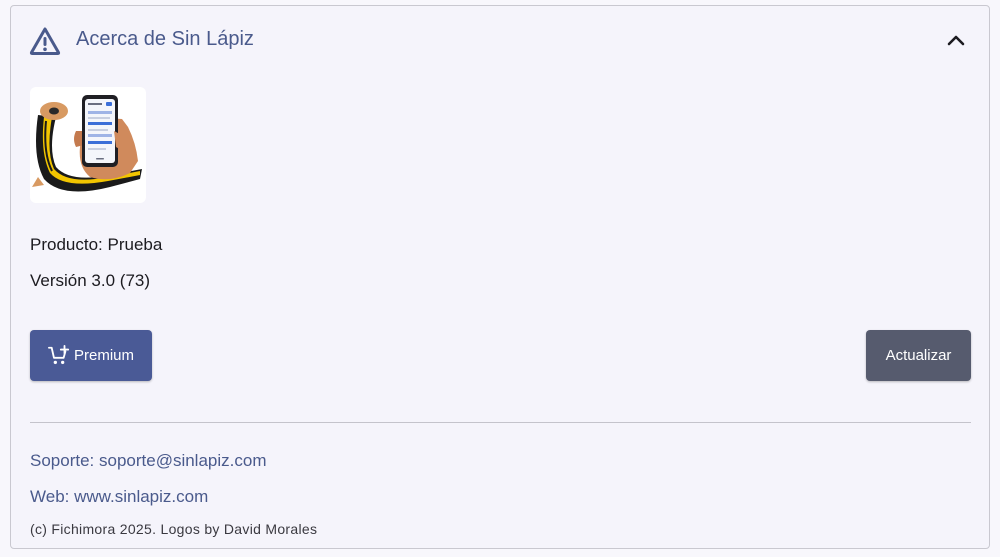  Describe the element at coordinates (119, 497) in the screenshot. I see `web-link: Web: www.sinlapiz.com` at that location.